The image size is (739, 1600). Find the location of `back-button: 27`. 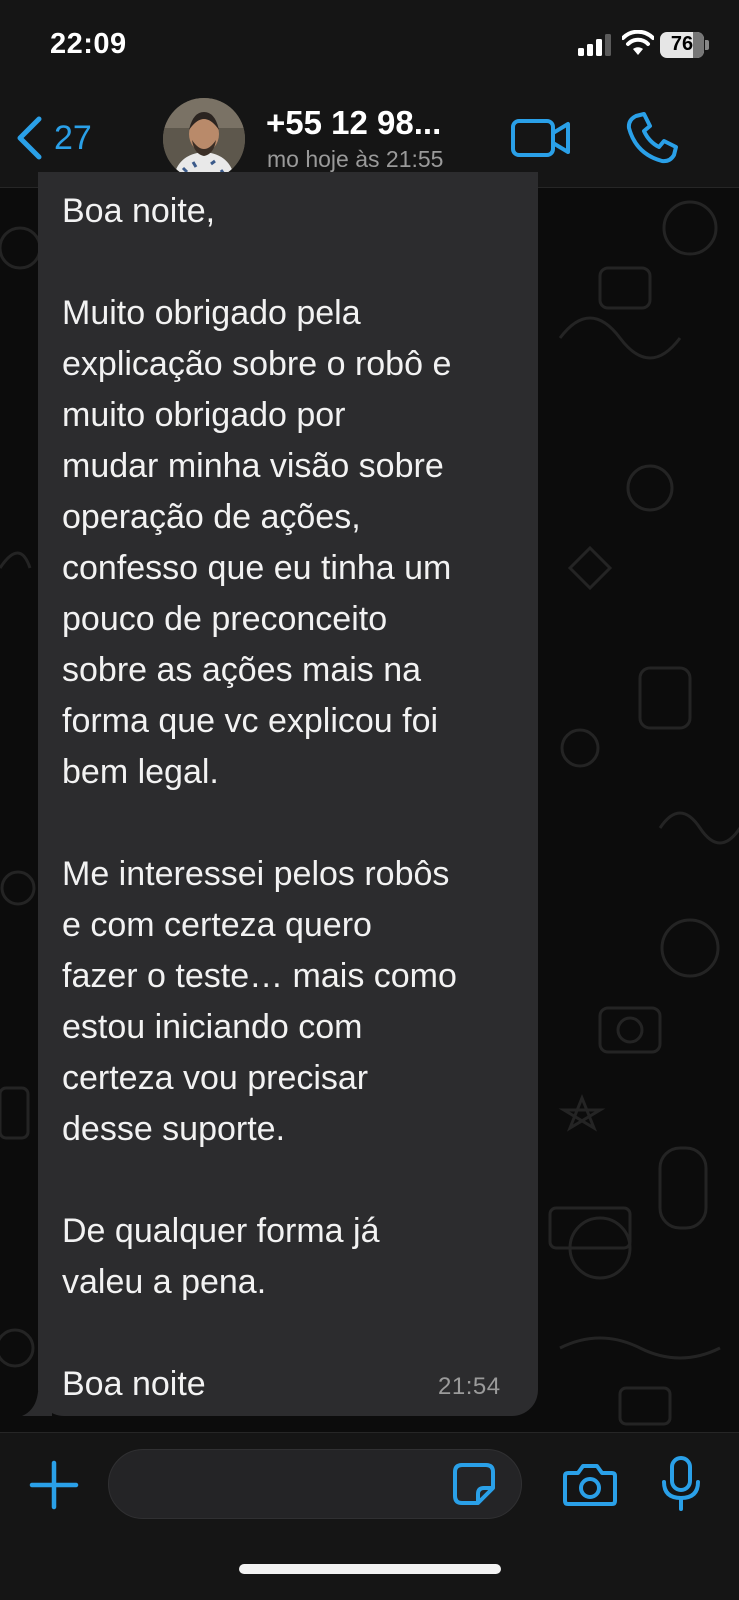

back-button: 27 is located at coordinates (69, 138).